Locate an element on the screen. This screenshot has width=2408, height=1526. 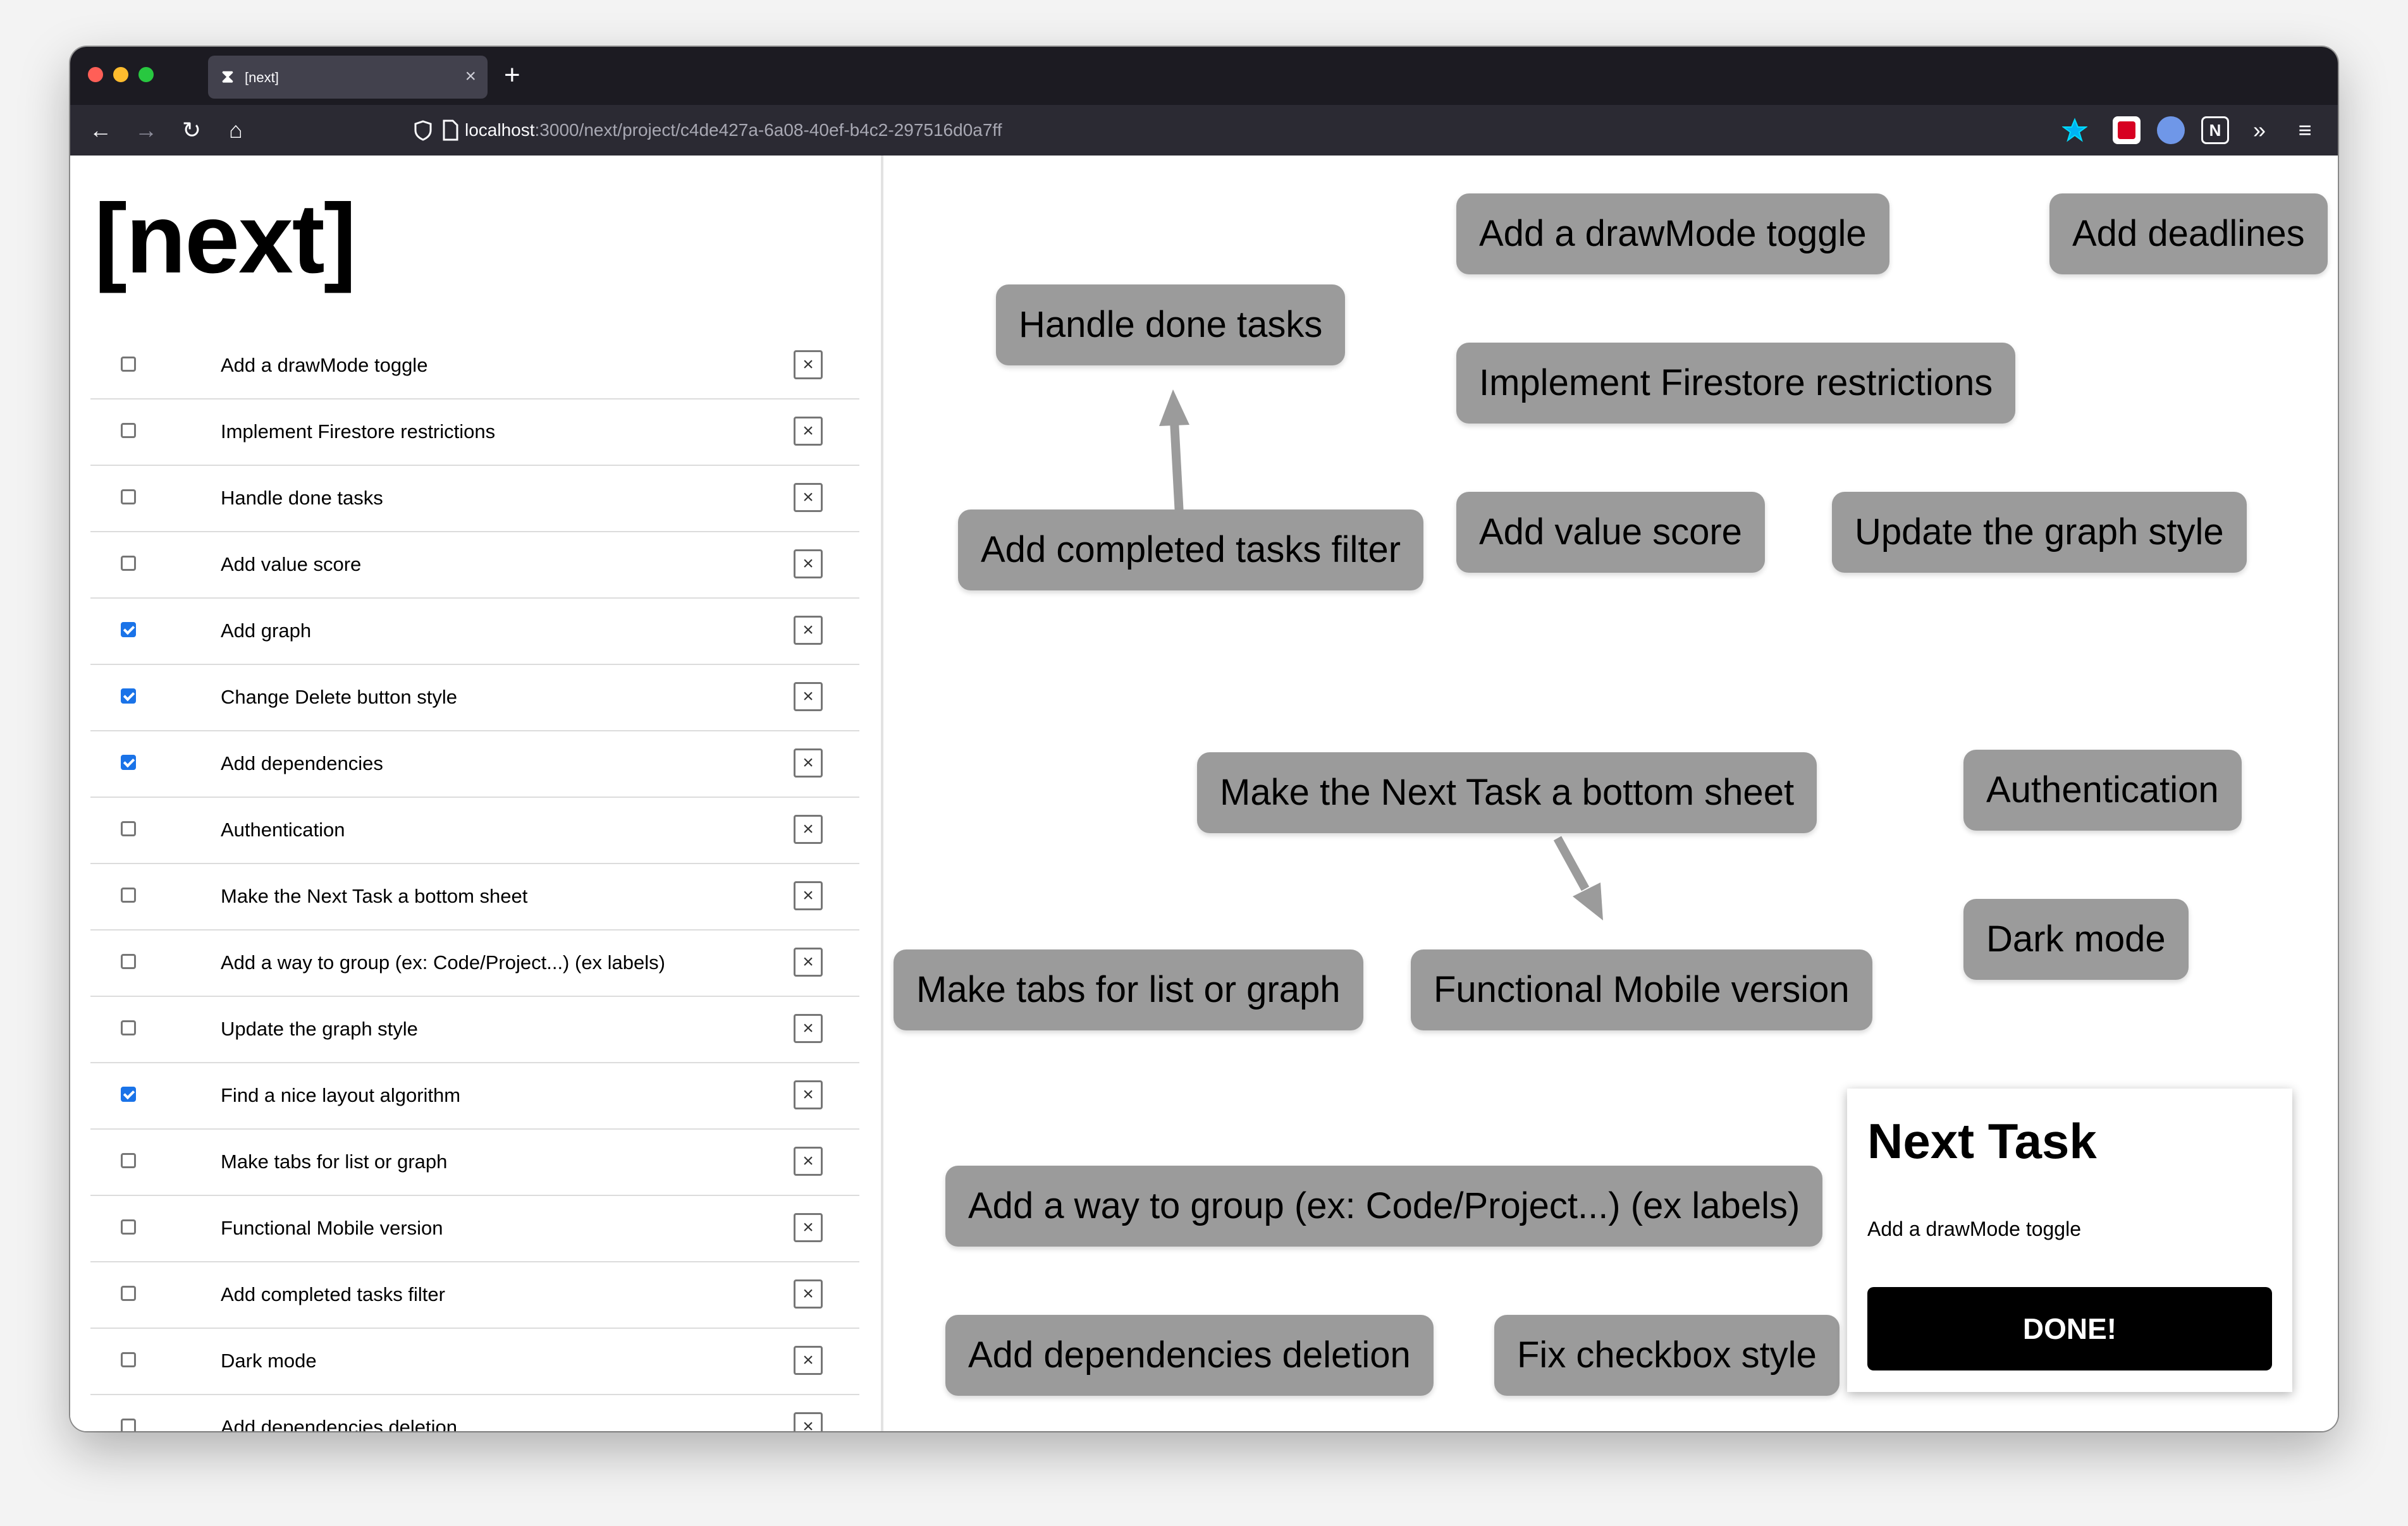
next-task-card: Next Task Add a drawMode toggle DONE! is located at coordinates (2069, 1240).